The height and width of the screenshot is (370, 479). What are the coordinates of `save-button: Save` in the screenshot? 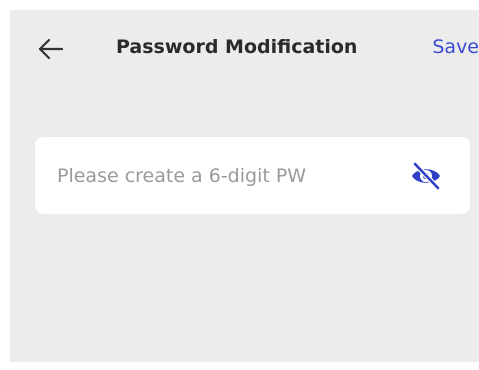 It's located at (455, 47).